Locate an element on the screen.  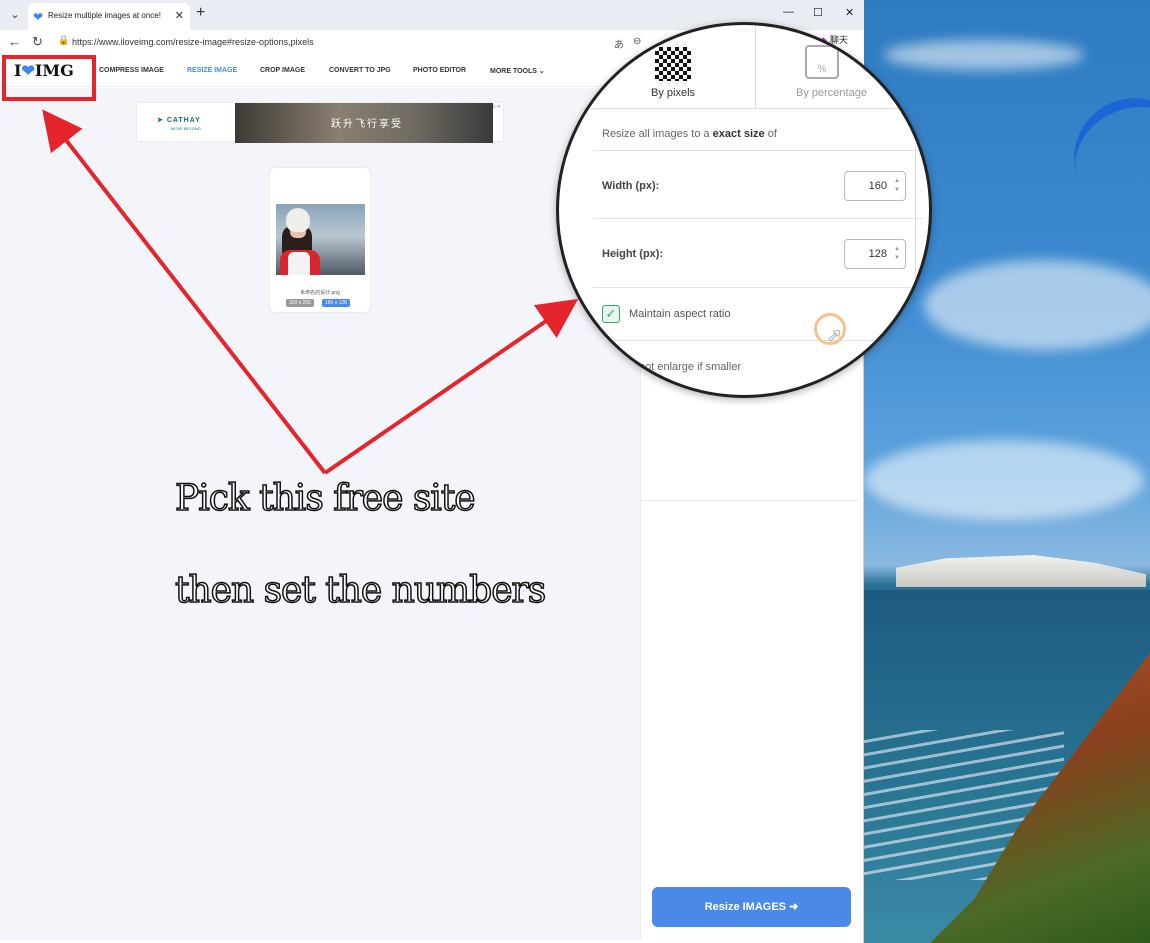
arrow-to-logo is located at coordinates (184, 292).